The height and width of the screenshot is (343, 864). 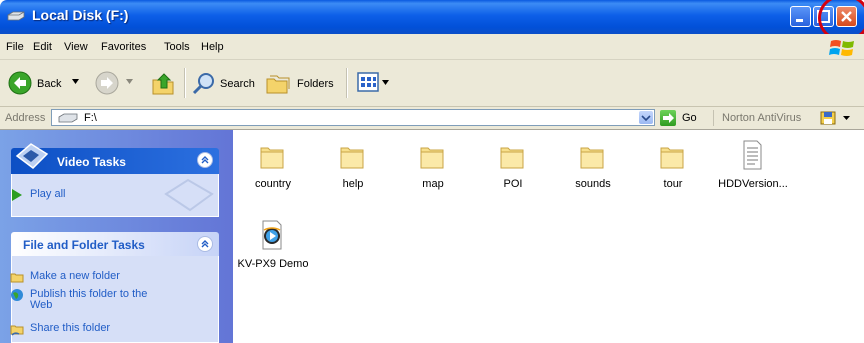 What do you see at coordinates (513, 173) in the screenshot?
I see `file-item-poi: POI` at bounding box center [513, 173].